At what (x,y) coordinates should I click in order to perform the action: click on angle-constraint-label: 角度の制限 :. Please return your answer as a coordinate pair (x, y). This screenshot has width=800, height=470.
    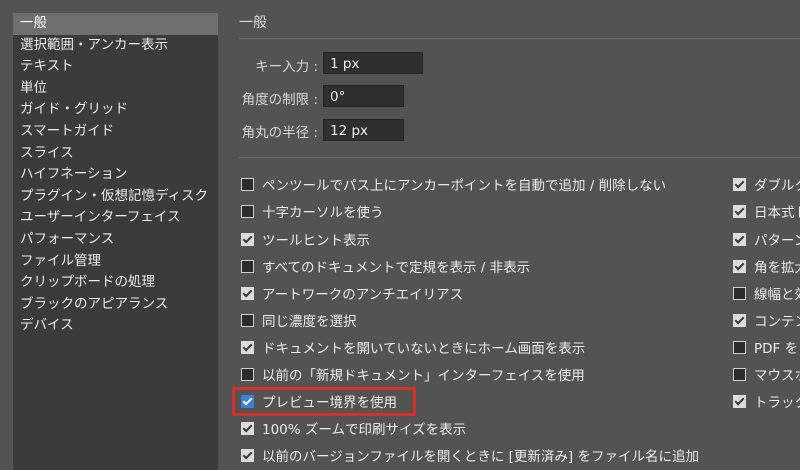
    Looking at the image, I should click on (279, 100).